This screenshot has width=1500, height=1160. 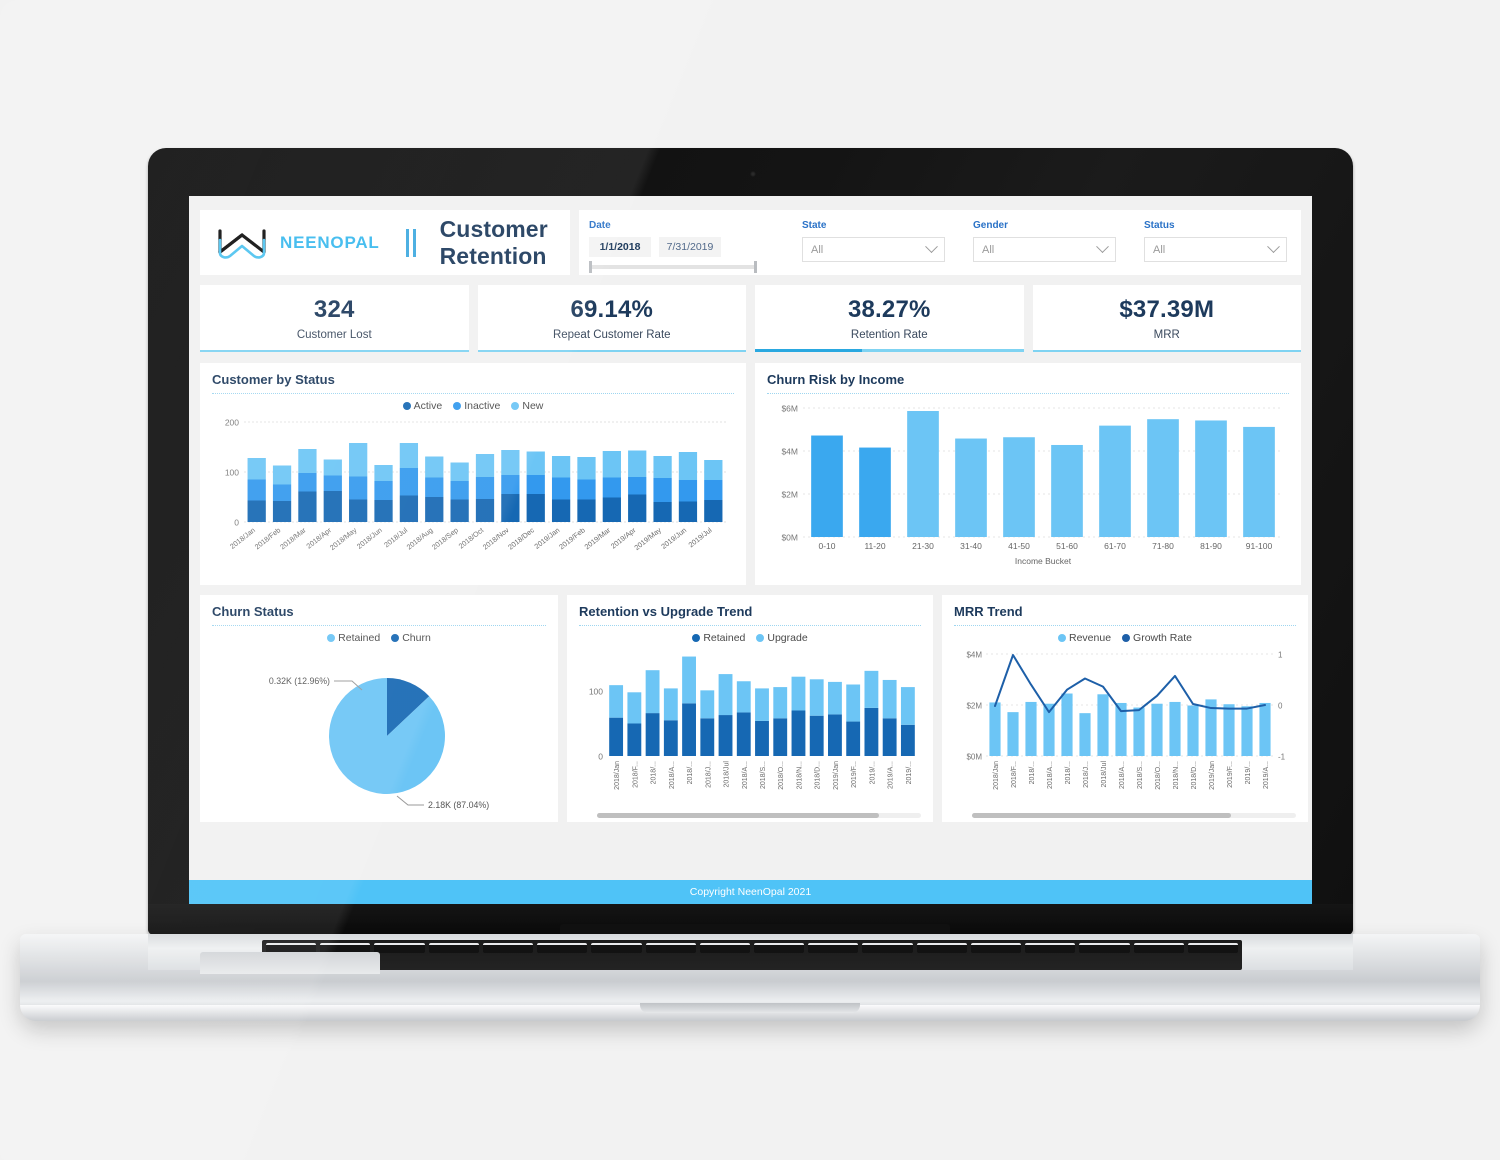 What do you see at coordinates (527, 406) in the screenshot?
I see `legend-item: New` at bounding box center [527, 406].